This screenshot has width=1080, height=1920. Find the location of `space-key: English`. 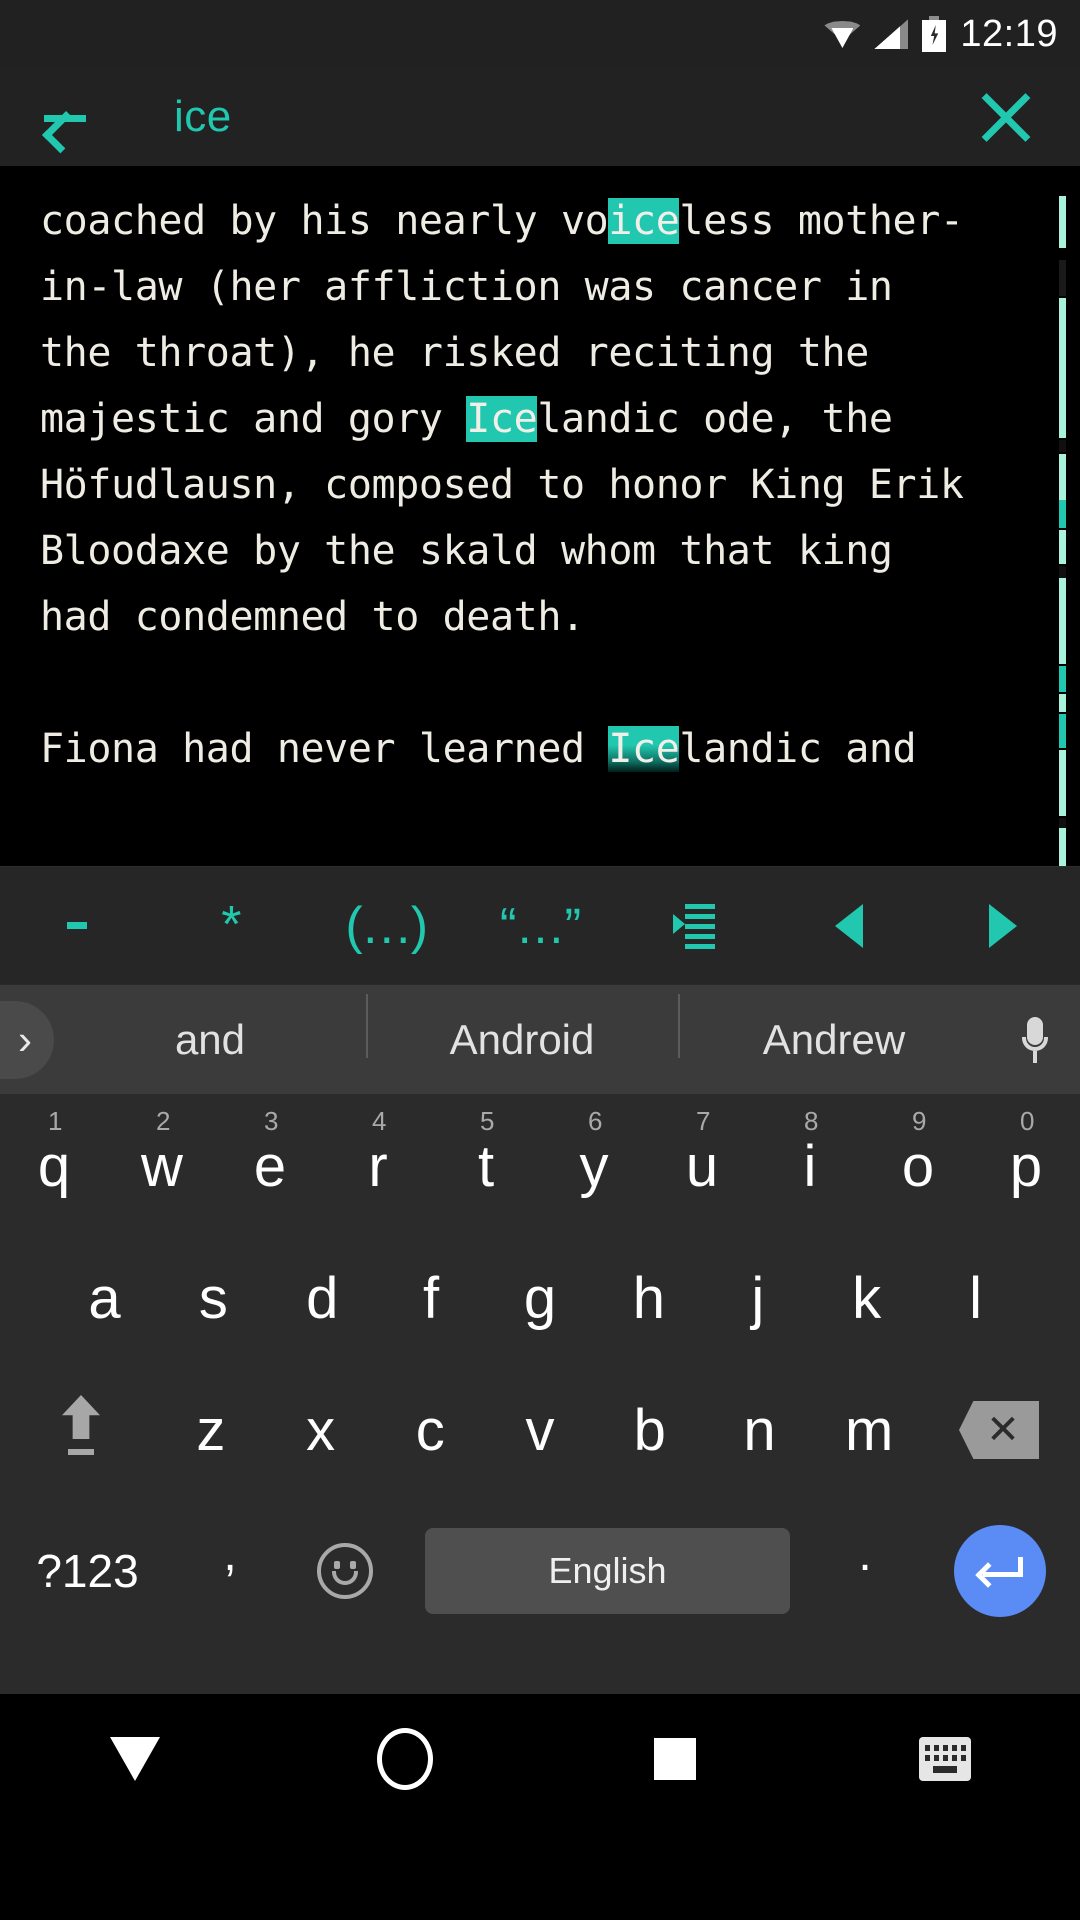

space-key: English is located at coordinates (607, 1571).